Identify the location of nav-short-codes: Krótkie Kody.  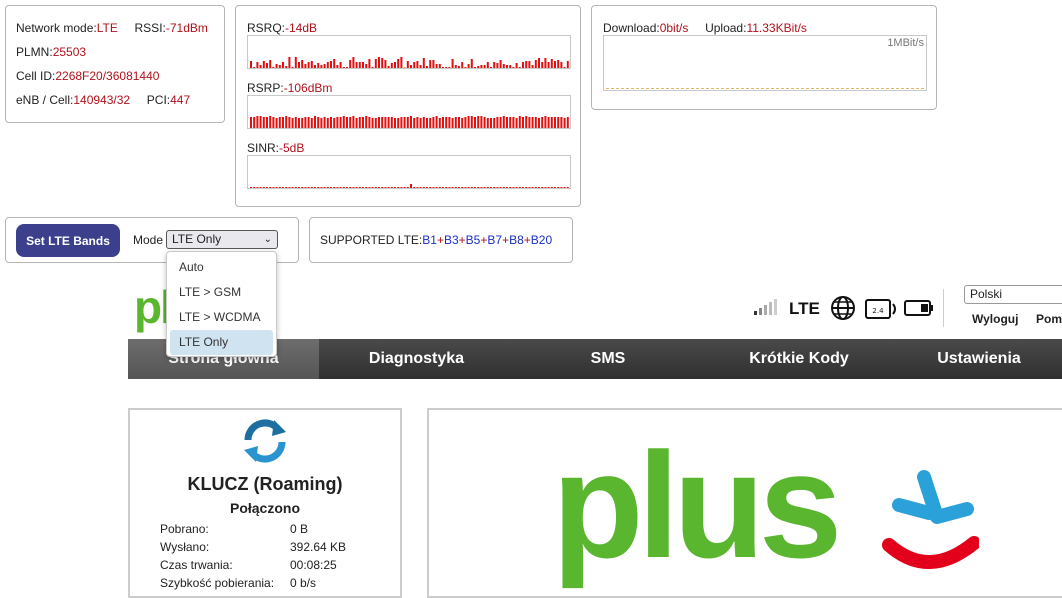
(799, 359).